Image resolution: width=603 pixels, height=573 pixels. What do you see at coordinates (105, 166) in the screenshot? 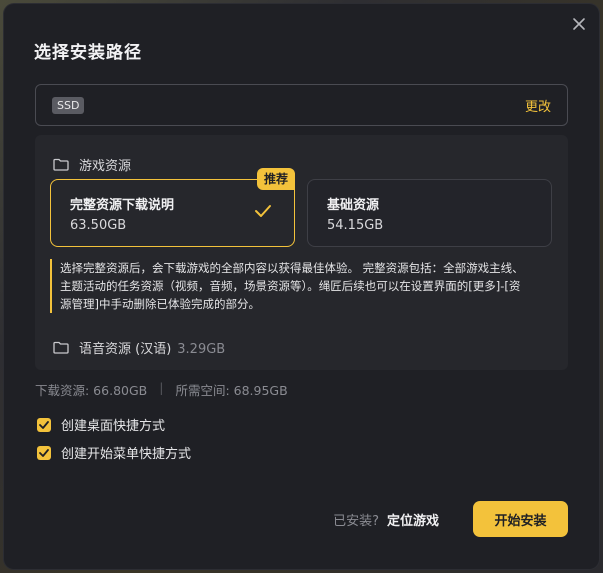
I see `game-resources-label: 游戏资源` at bounding box center [105, 166].